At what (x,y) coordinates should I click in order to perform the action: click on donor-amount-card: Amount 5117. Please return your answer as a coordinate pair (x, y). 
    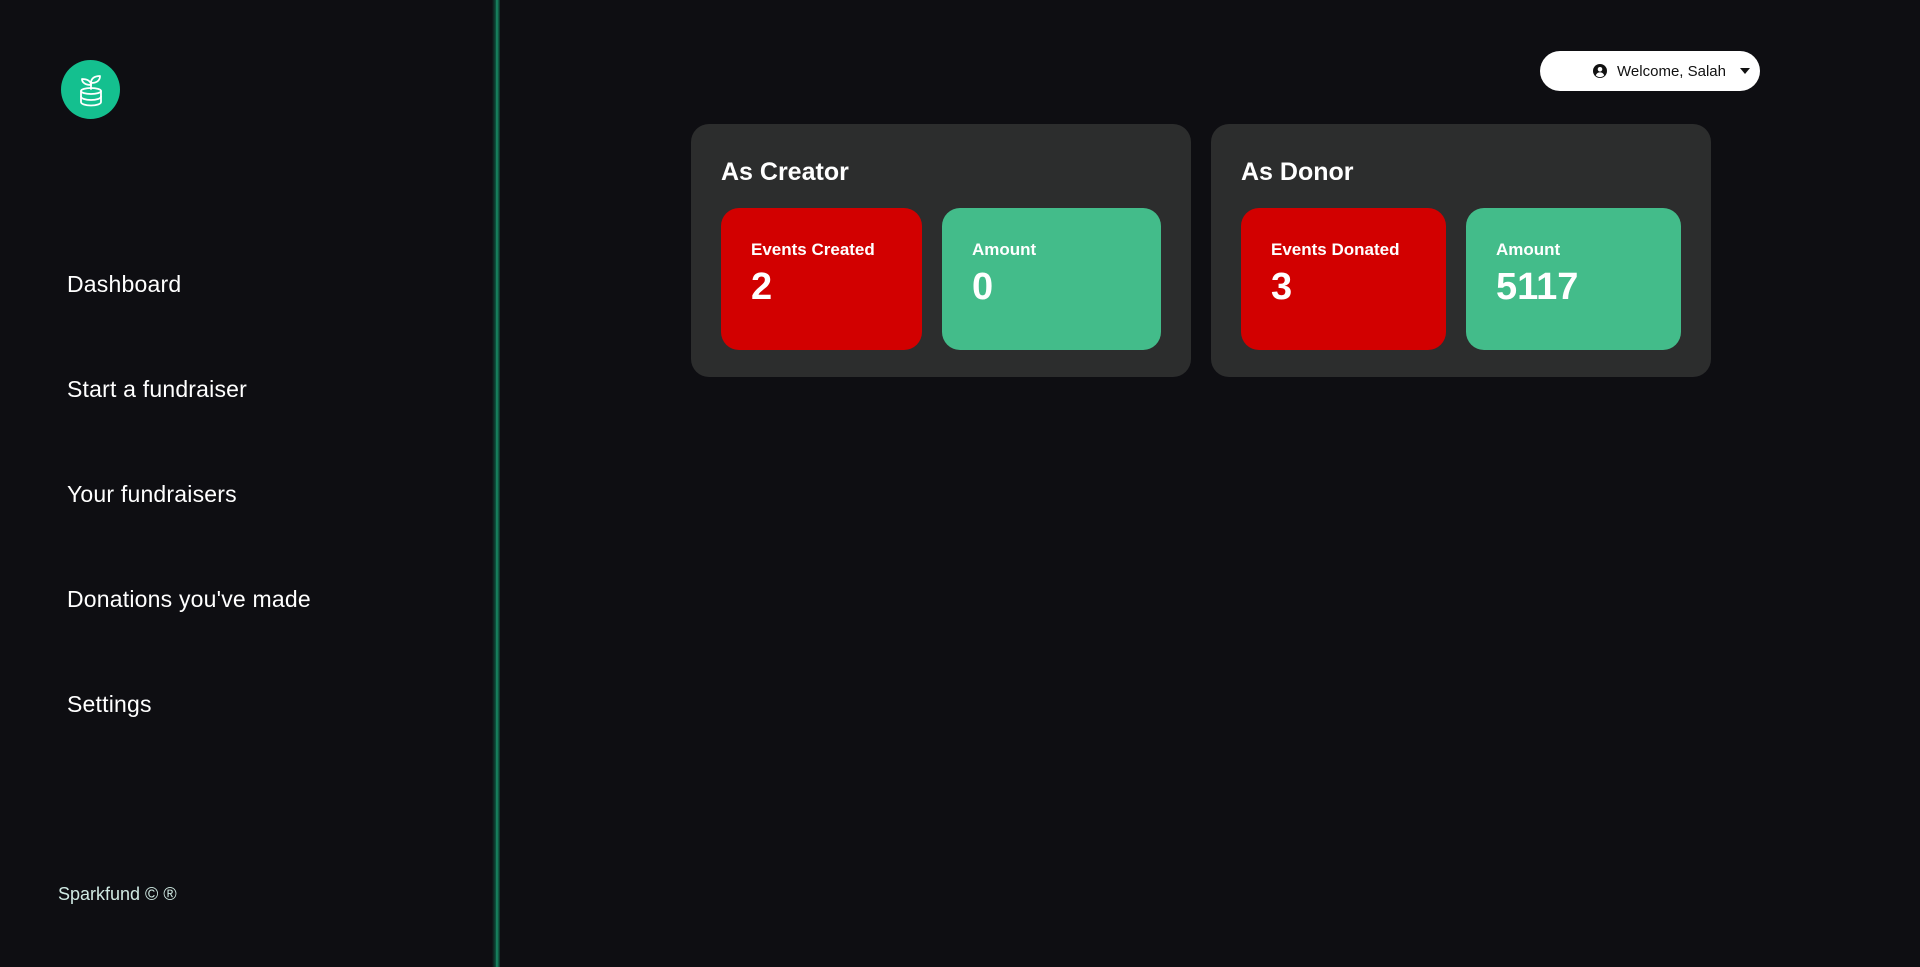
    Looking at the image, I should click on (1573, 279).